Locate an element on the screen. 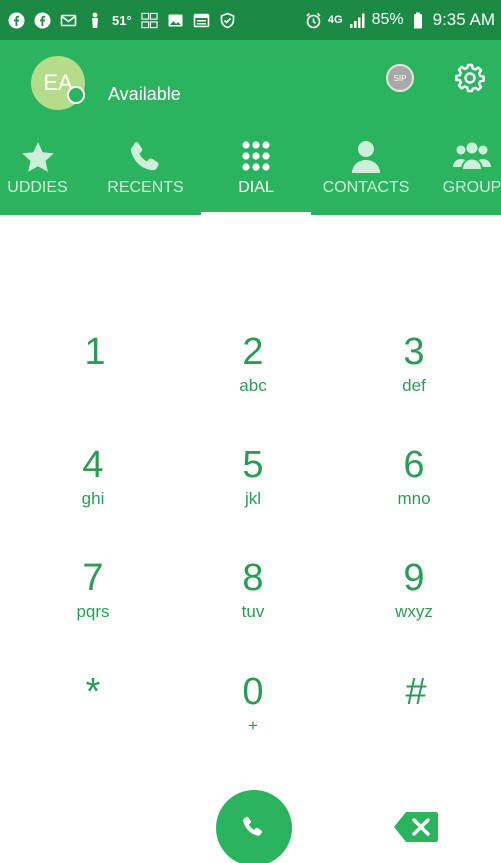 Image resolution: width=501 pixels, height=863 pixels. key-digit: 4 is located at coordinates (93, 465).